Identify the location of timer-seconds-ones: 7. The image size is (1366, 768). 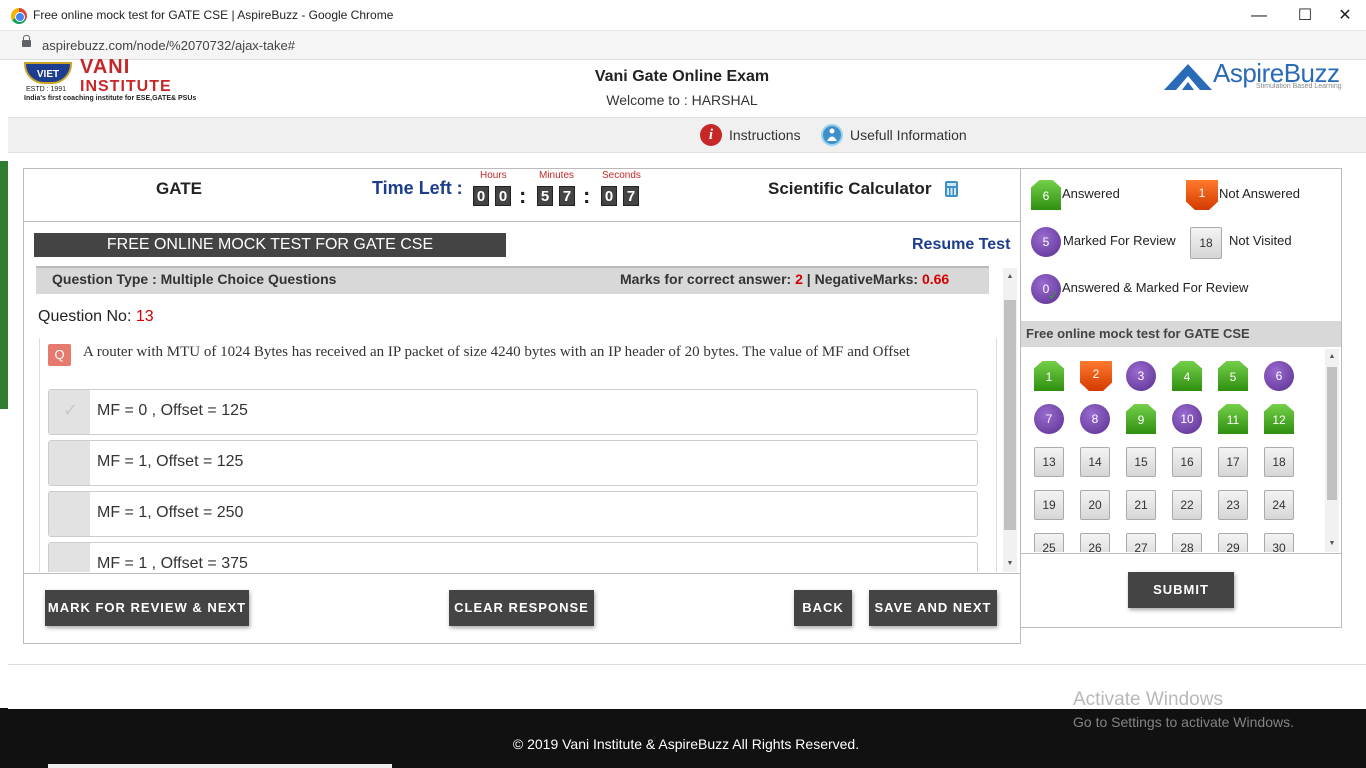
(631, 196).